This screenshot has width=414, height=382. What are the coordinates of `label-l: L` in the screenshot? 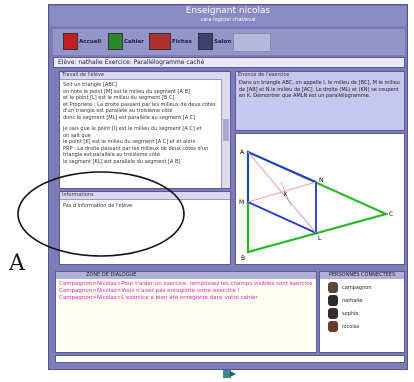 It's located at (320, 238).